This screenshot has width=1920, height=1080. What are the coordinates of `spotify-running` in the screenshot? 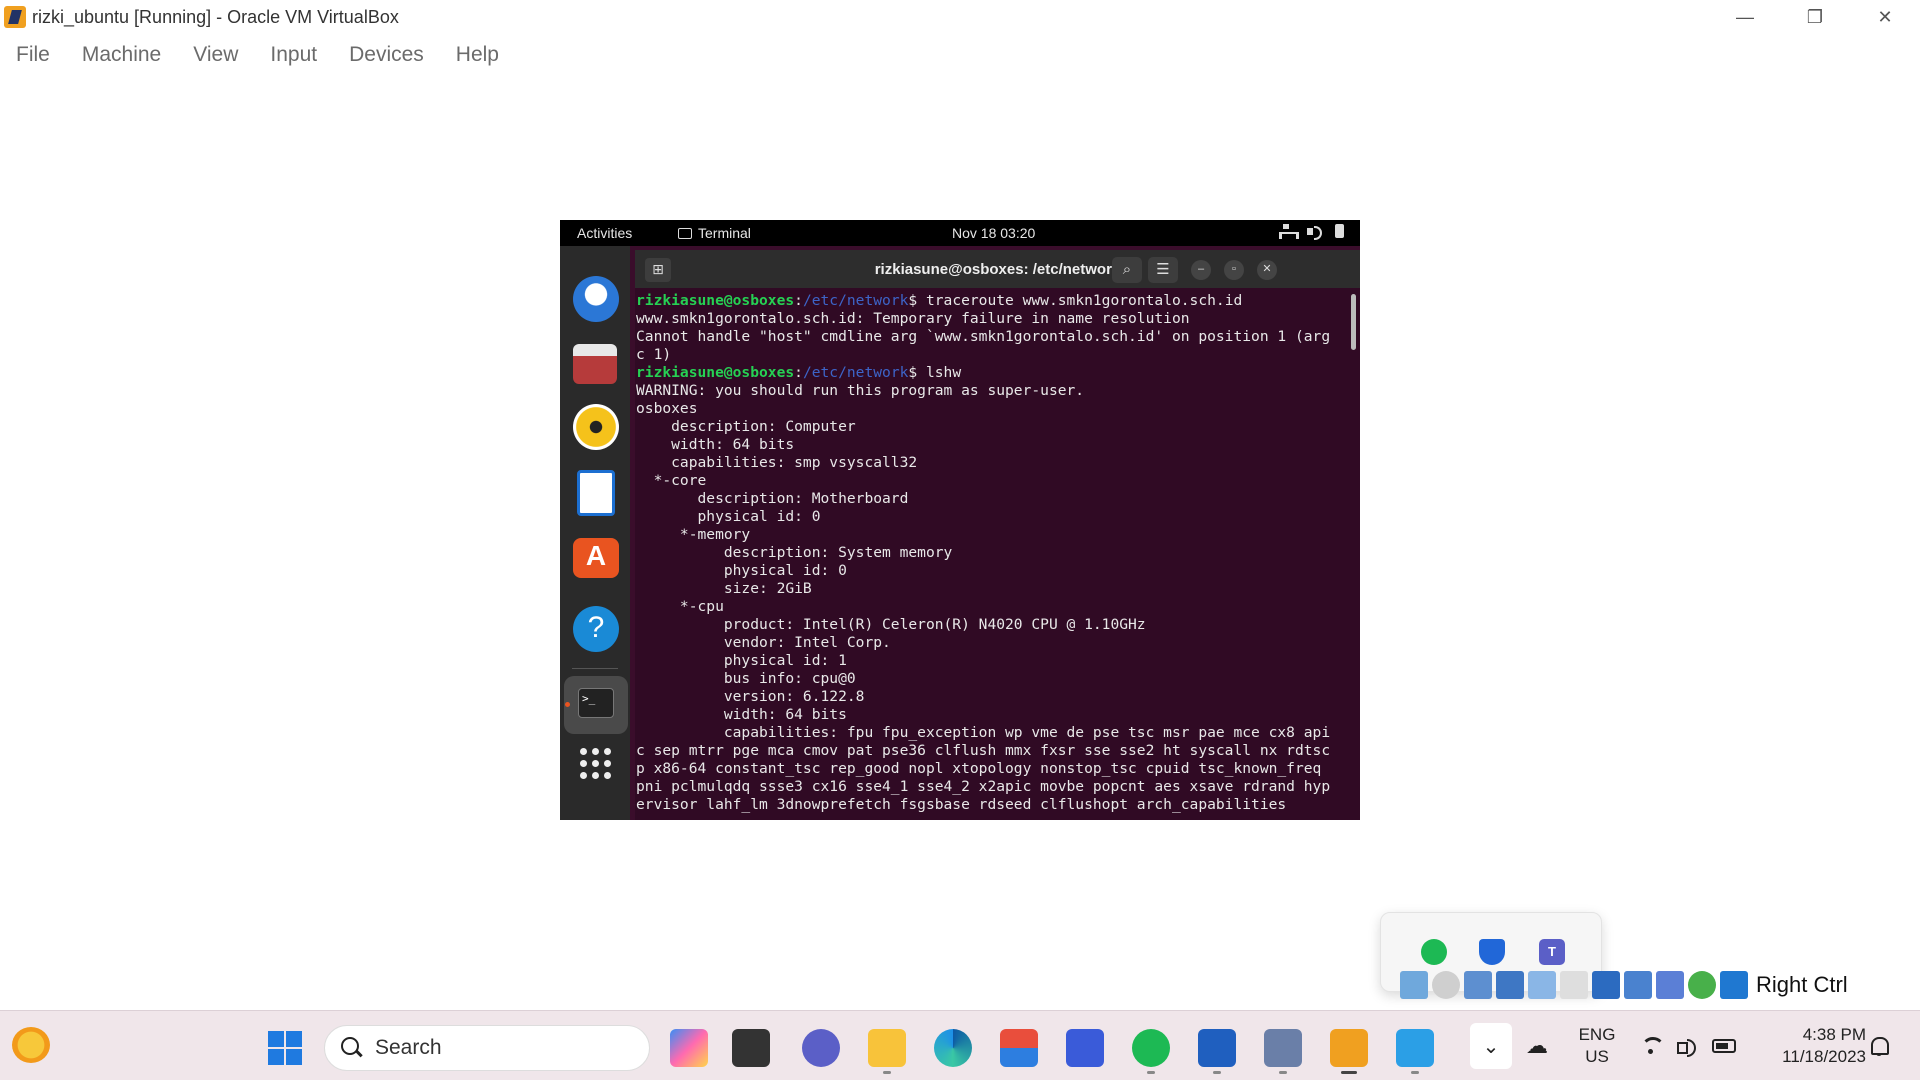 It's located at (1151, 1072).